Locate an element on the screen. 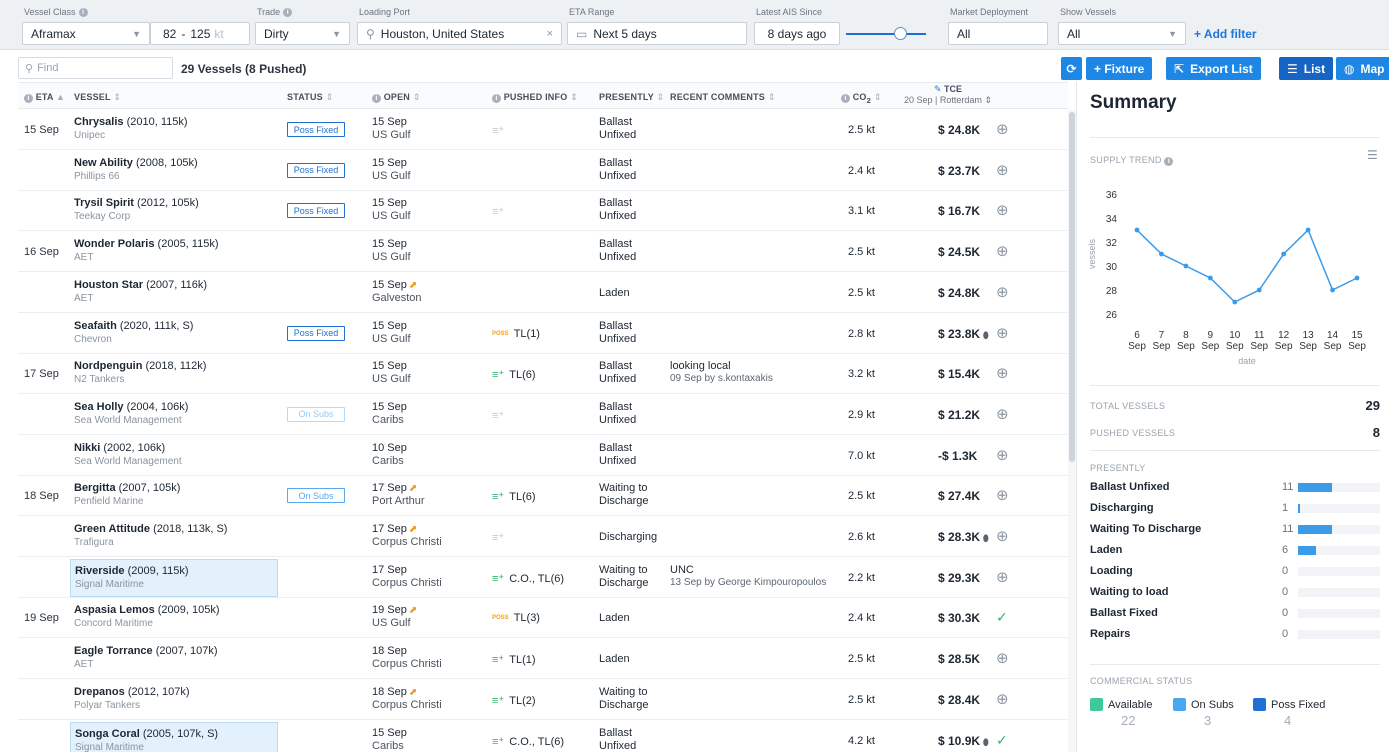 The height and width of the screenshot is (752, 1389). vessel-name: Songa Coral (2005, 107k, S) is located at coordinates (146, 734).